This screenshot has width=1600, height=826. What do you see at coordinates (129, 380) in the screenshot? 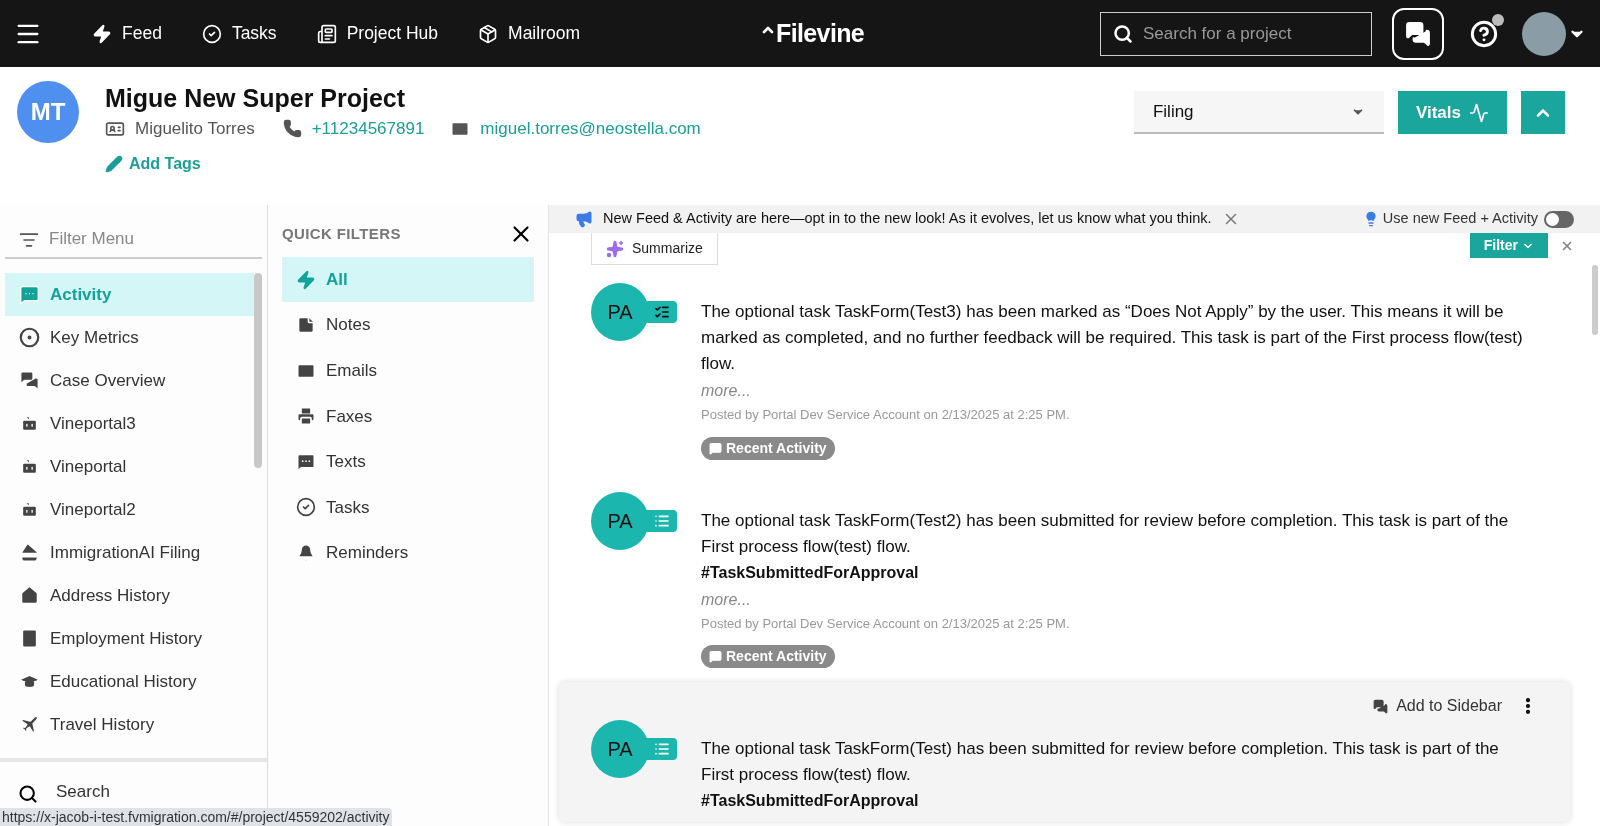
I see `sidebar-item: Case Overview` at bounding box center [129, 380].